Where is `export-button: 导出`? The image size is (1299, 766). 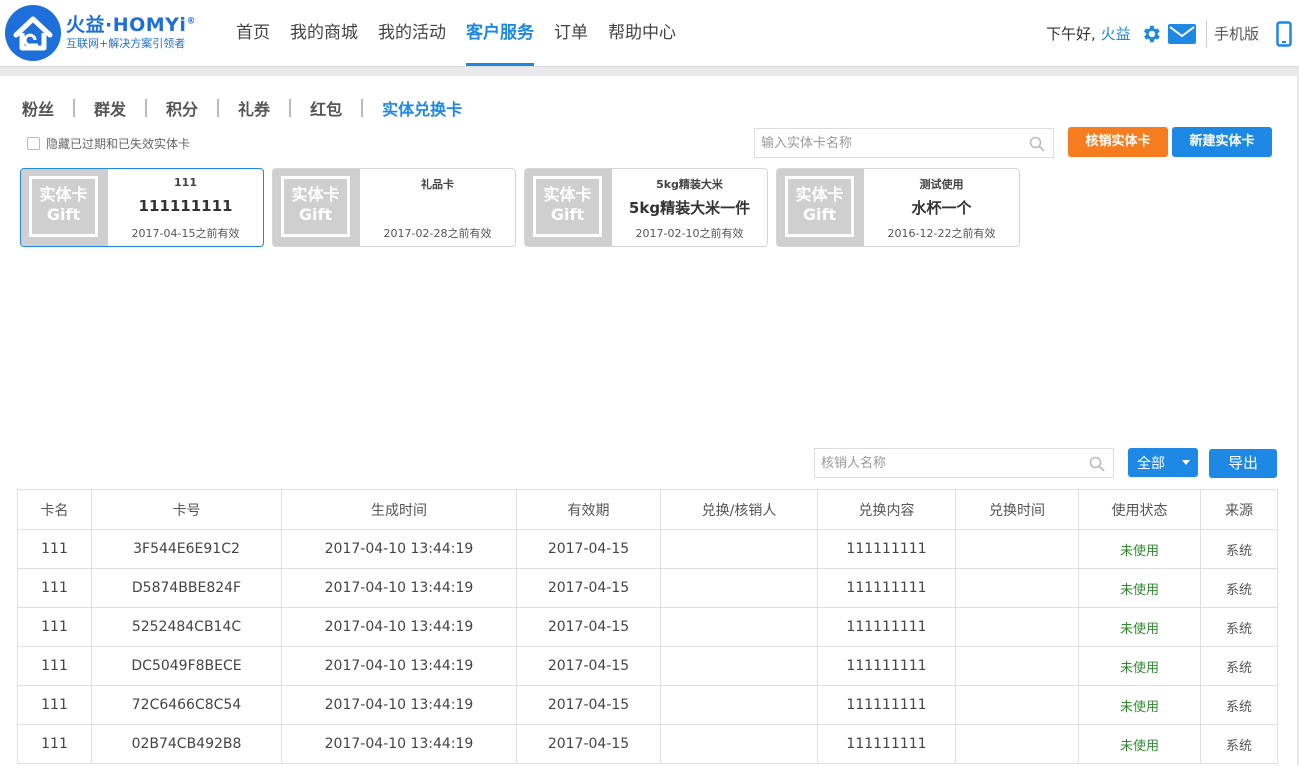
export-button: 导出 is located at coordinates (1243, 463).